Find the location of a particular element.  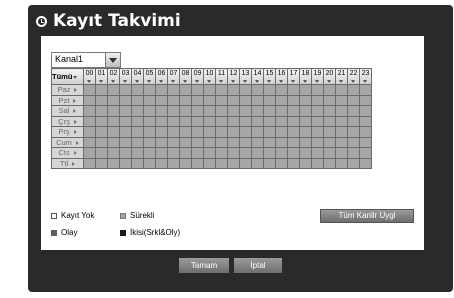

hour-header-07: 07 is located at coordinates (173, 76).